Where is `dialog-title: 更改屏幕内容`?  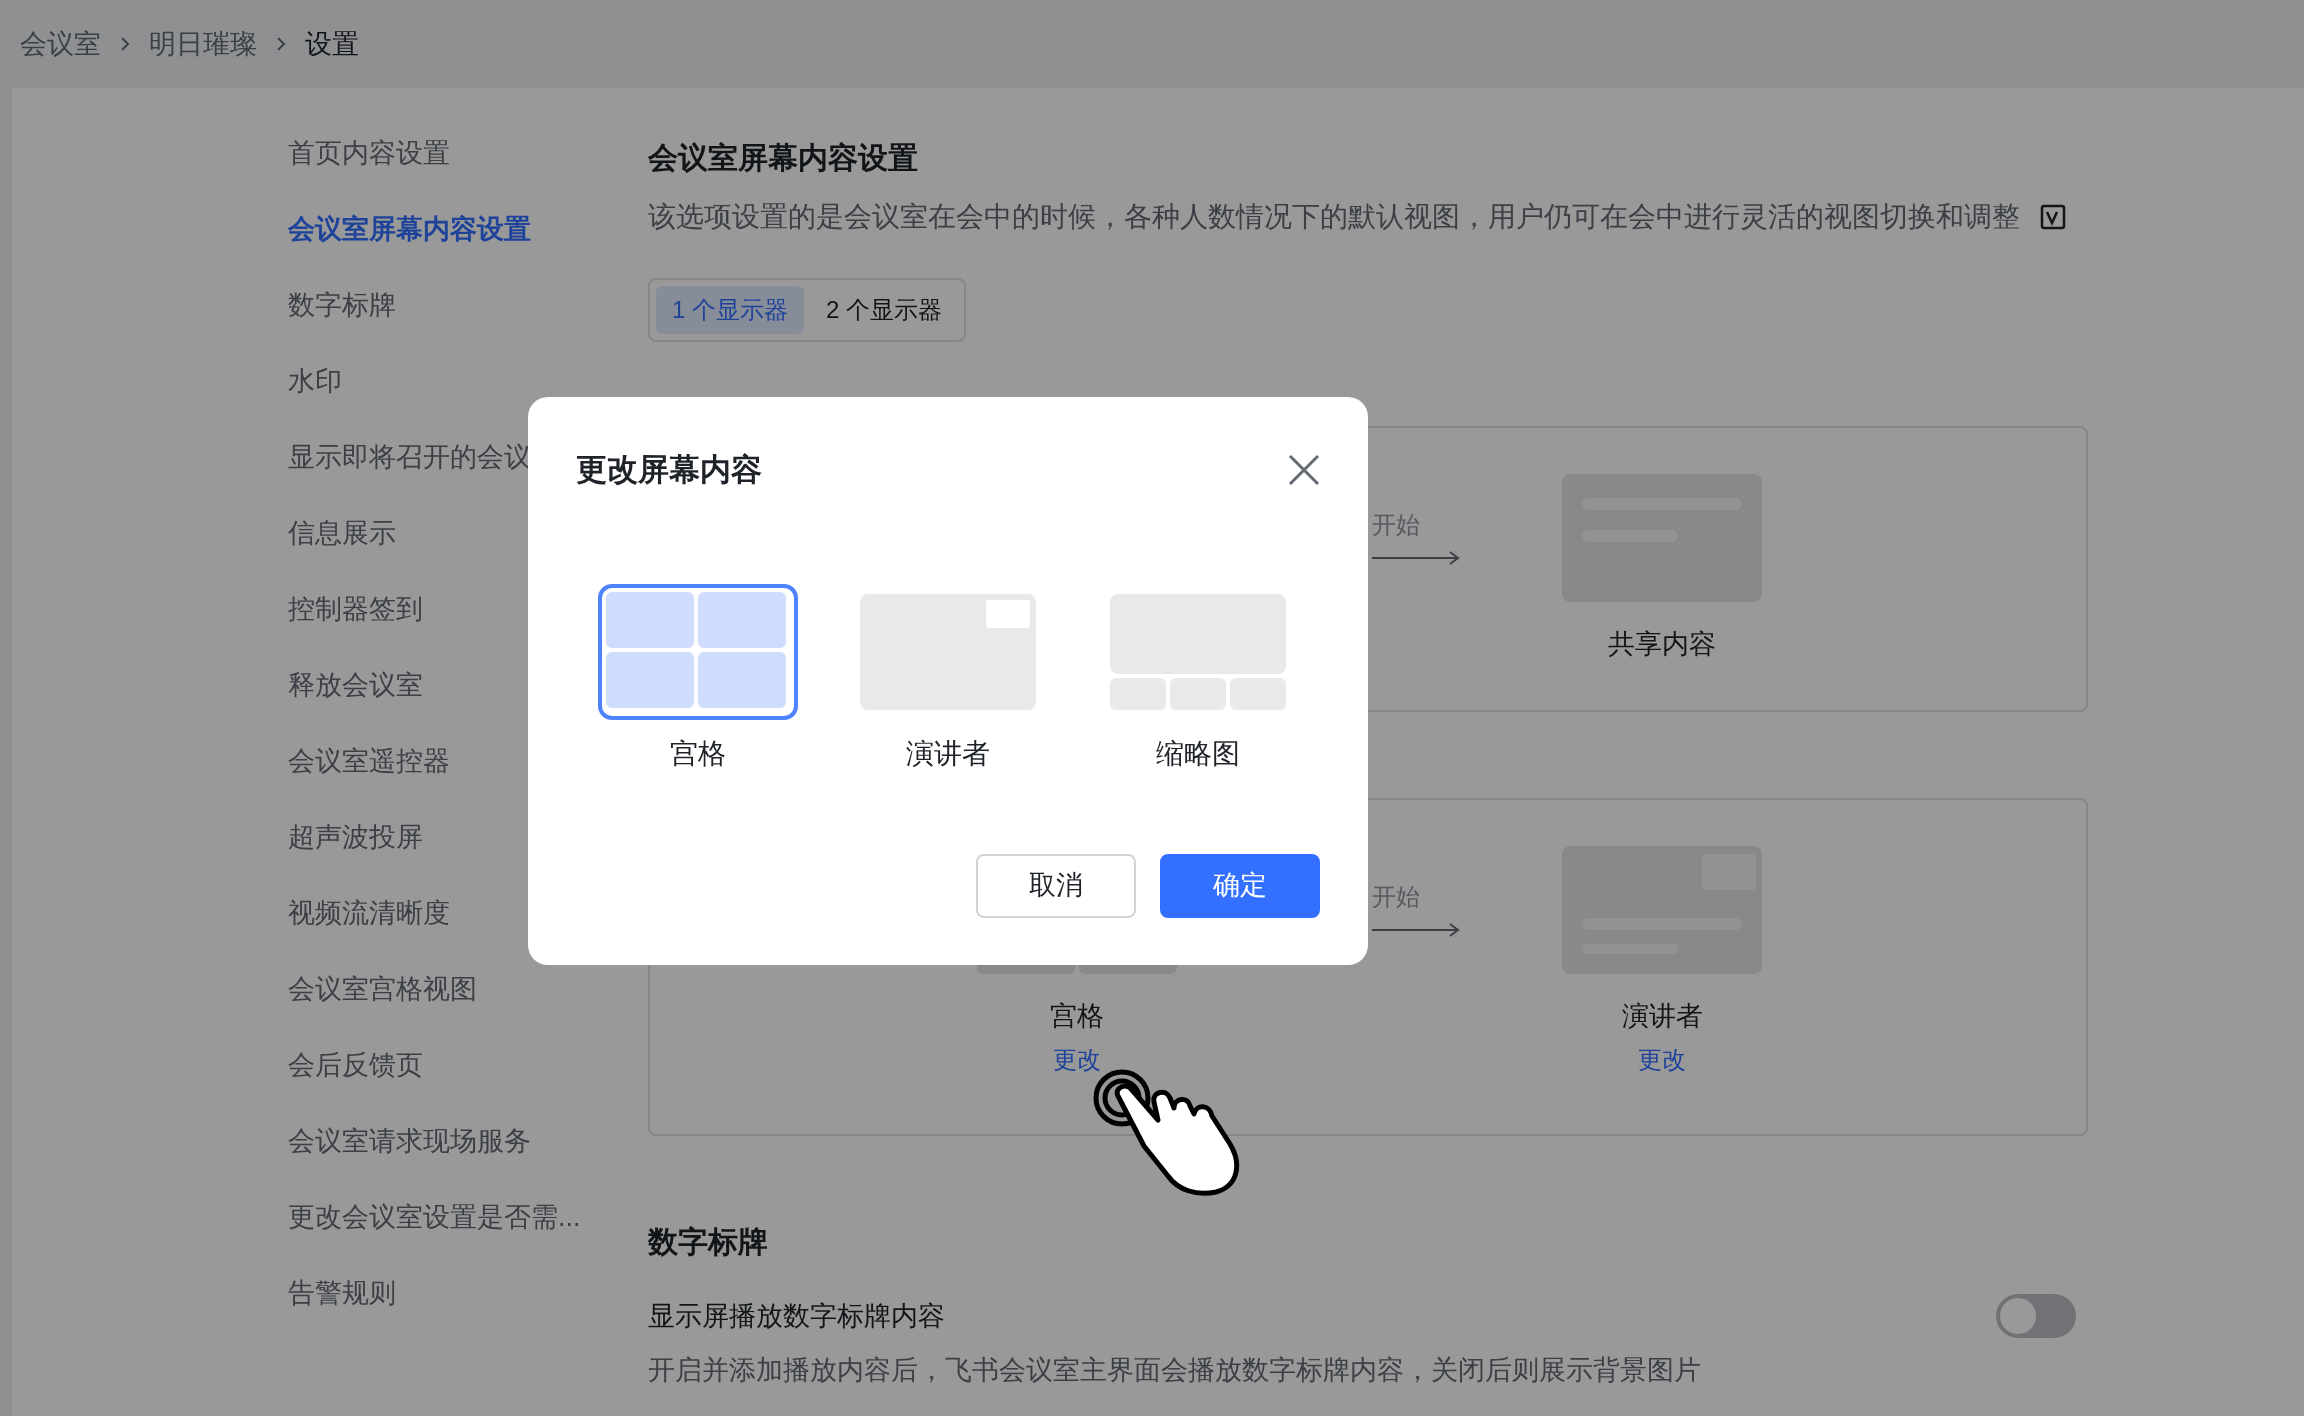
dialog-title: 更改屏幕内容 is located at coordinates (669, 470).